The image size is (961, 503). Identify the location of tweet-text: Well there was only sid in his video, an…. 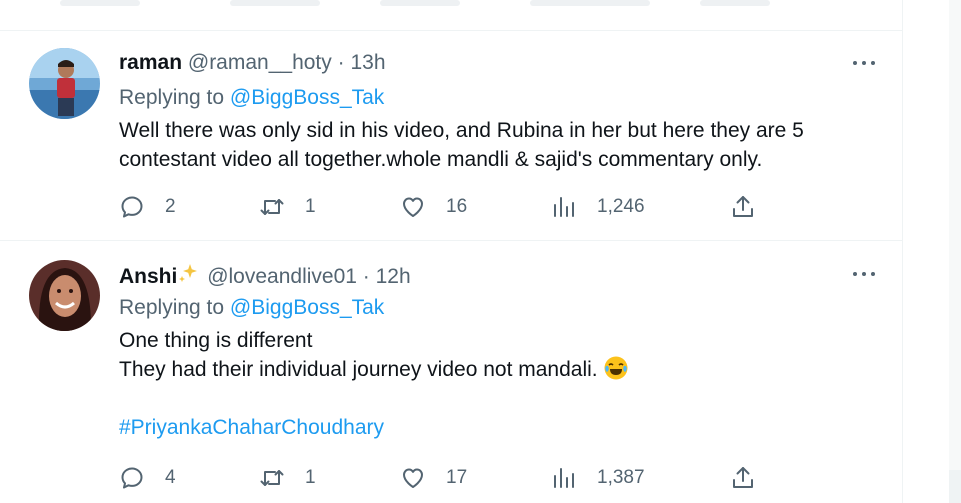
(461, 145).